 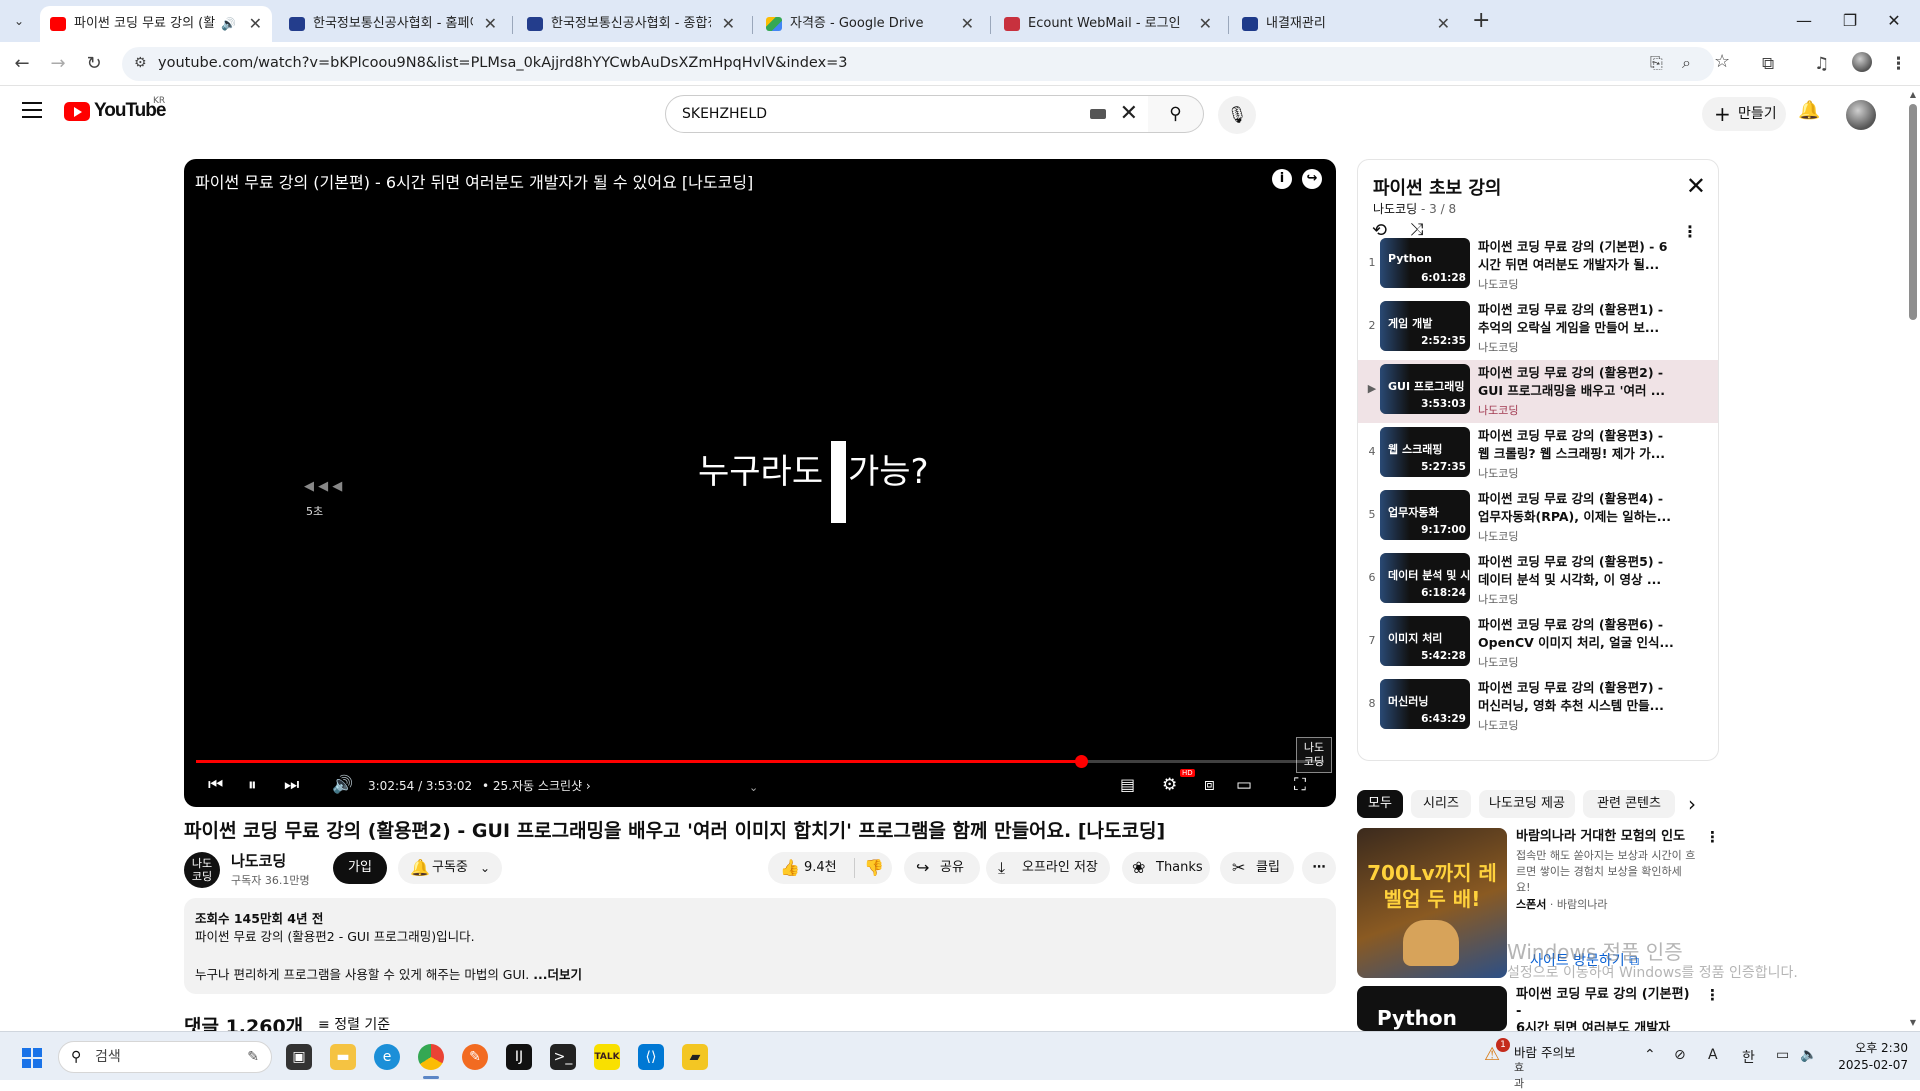 What do you see at coordinates (140, 63) in the screenshot?
I see `site-info-icon: ⚙` at bounding box center [140, 63].